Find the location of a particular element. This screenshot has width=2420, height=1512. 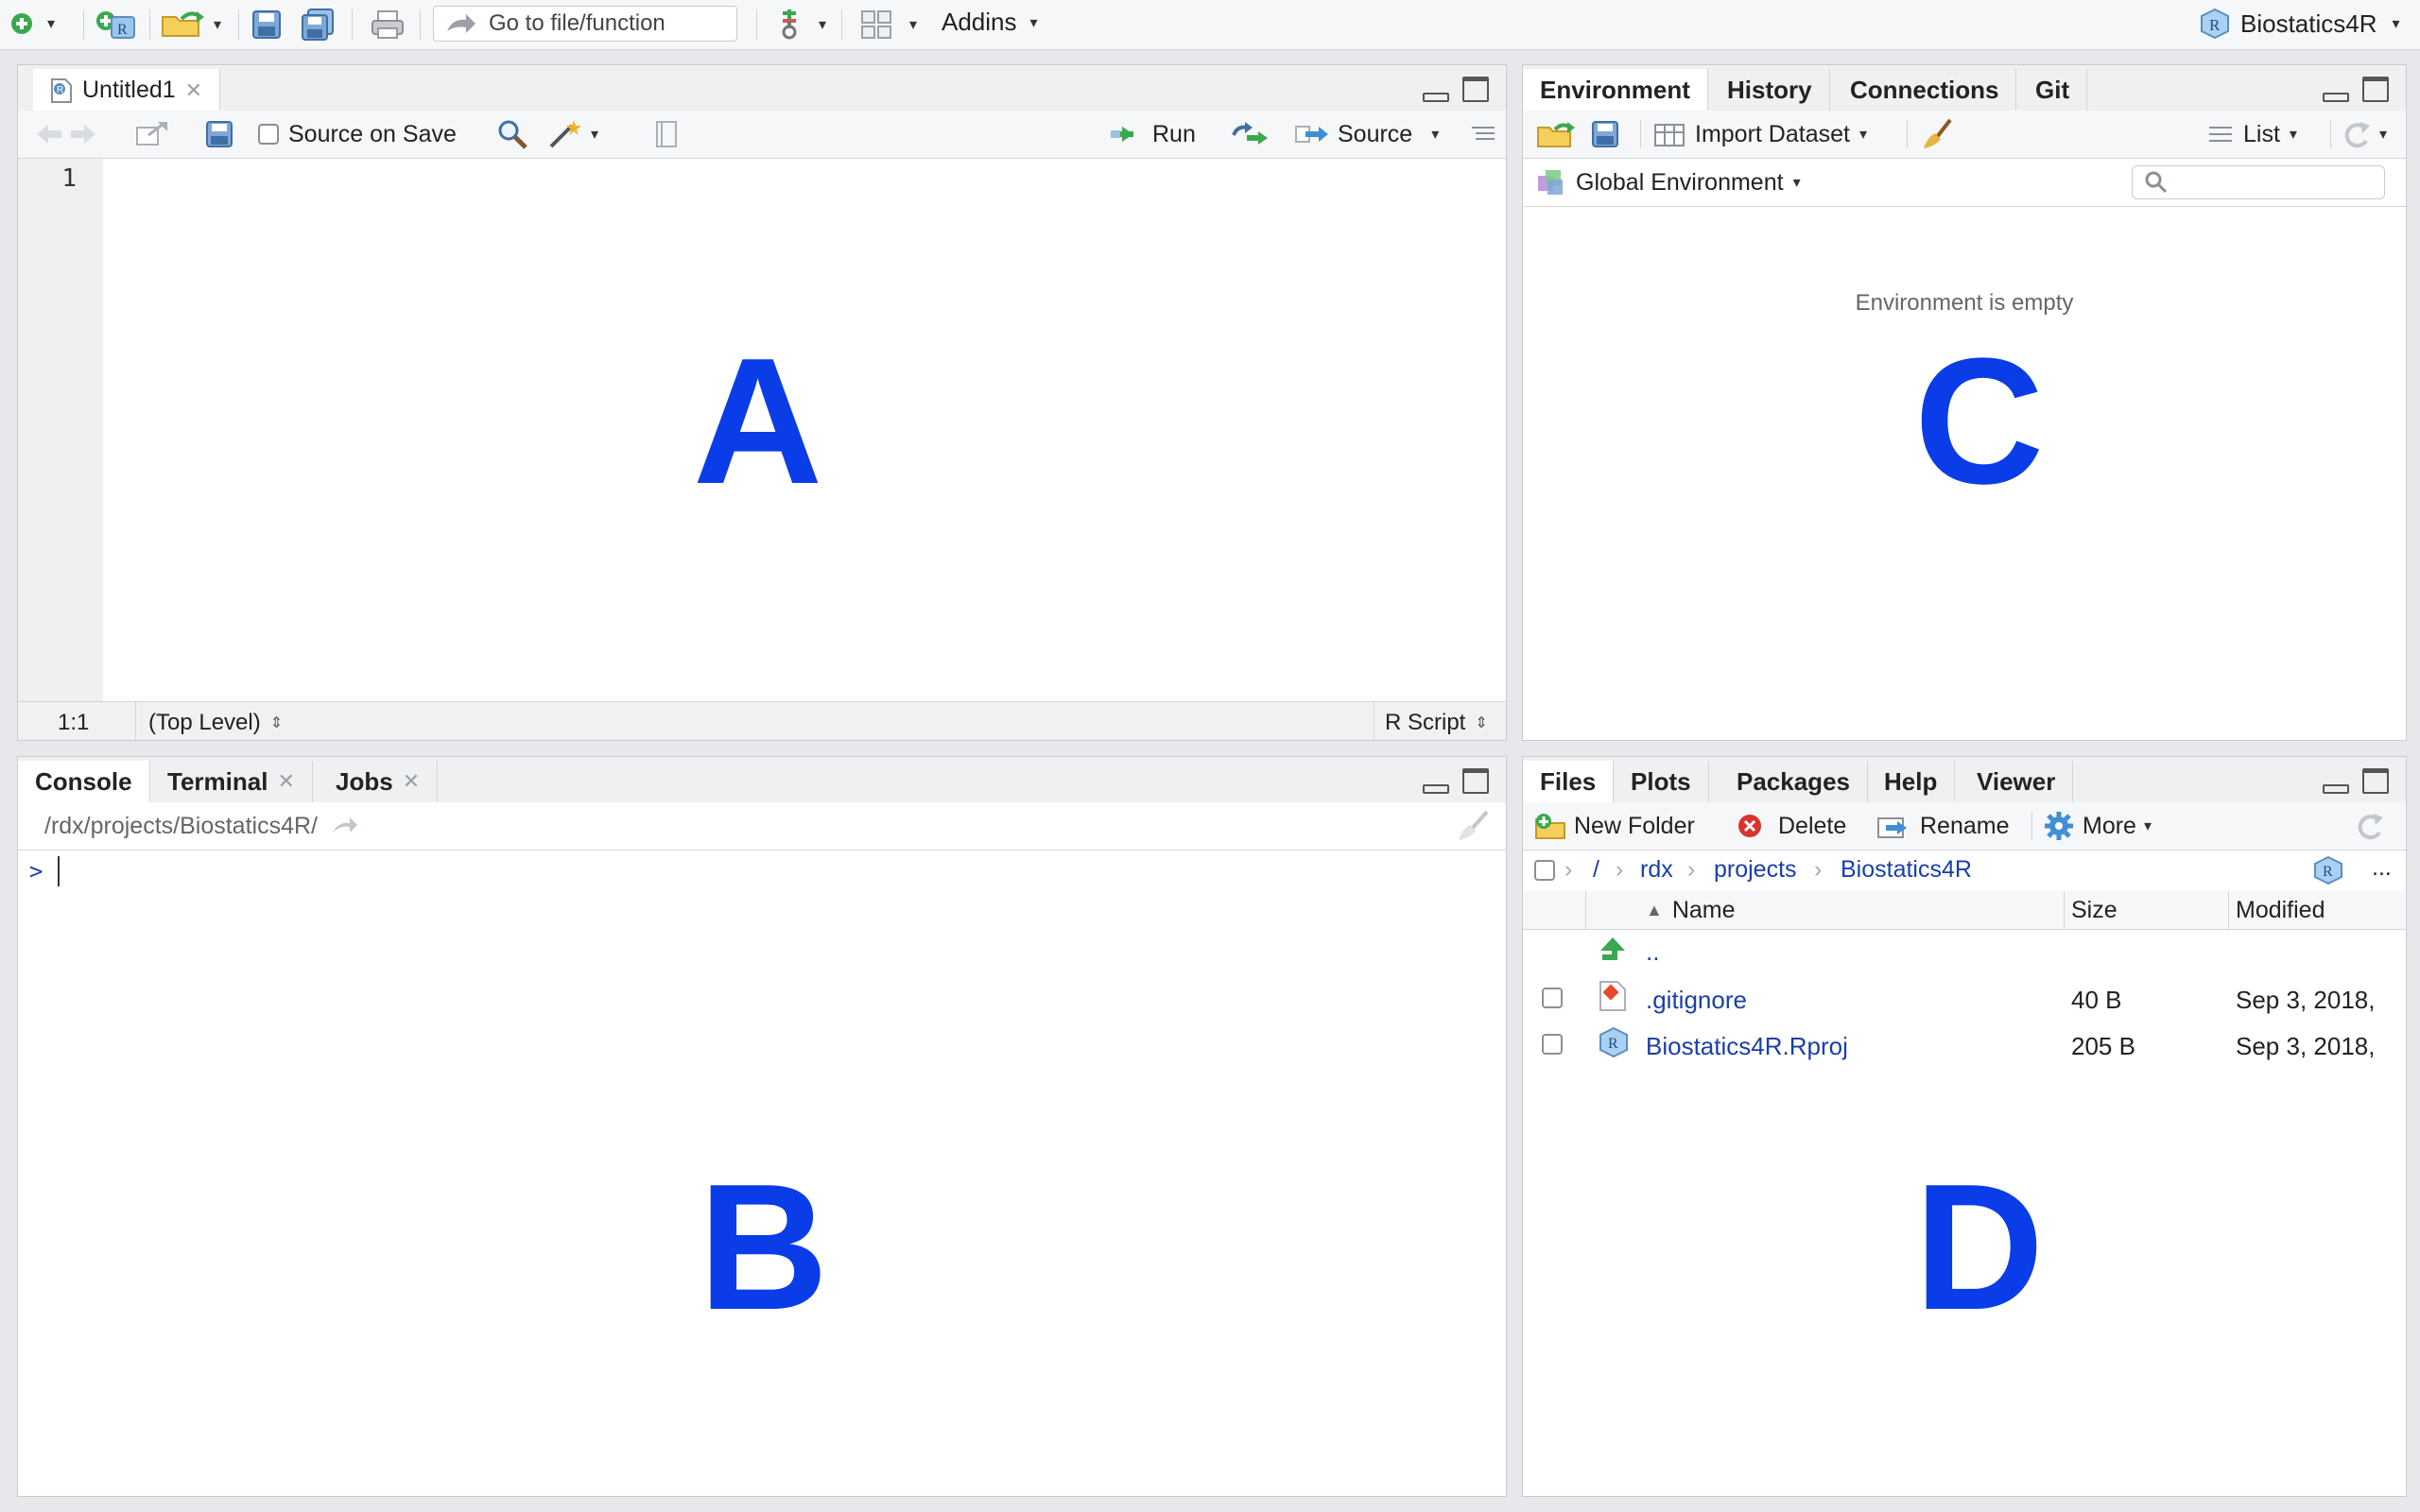

open-file-button: ▾ is located at coordinates (191, 24).